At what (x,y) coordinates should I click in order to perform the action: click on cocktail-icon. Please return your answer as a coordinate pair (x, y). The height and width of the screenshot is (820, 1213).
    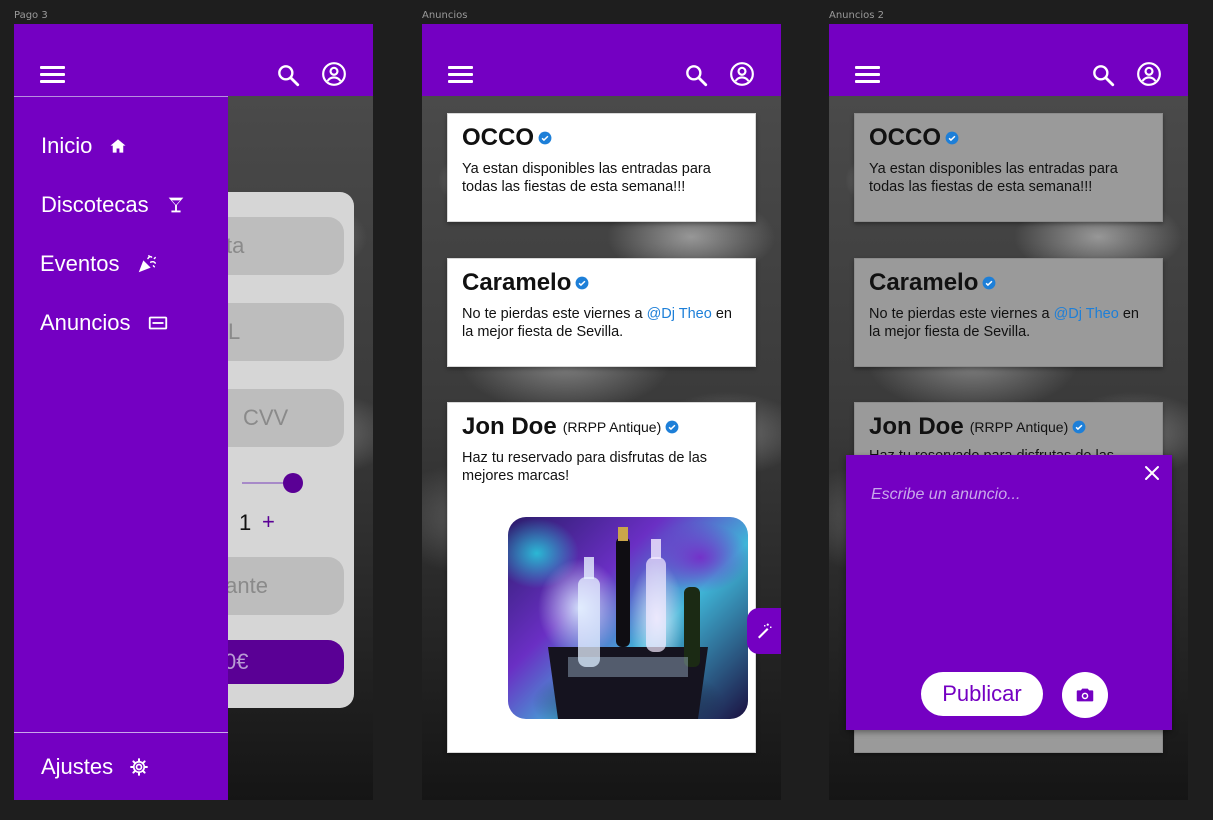
    Looking at the image, I should click on (175, 205).